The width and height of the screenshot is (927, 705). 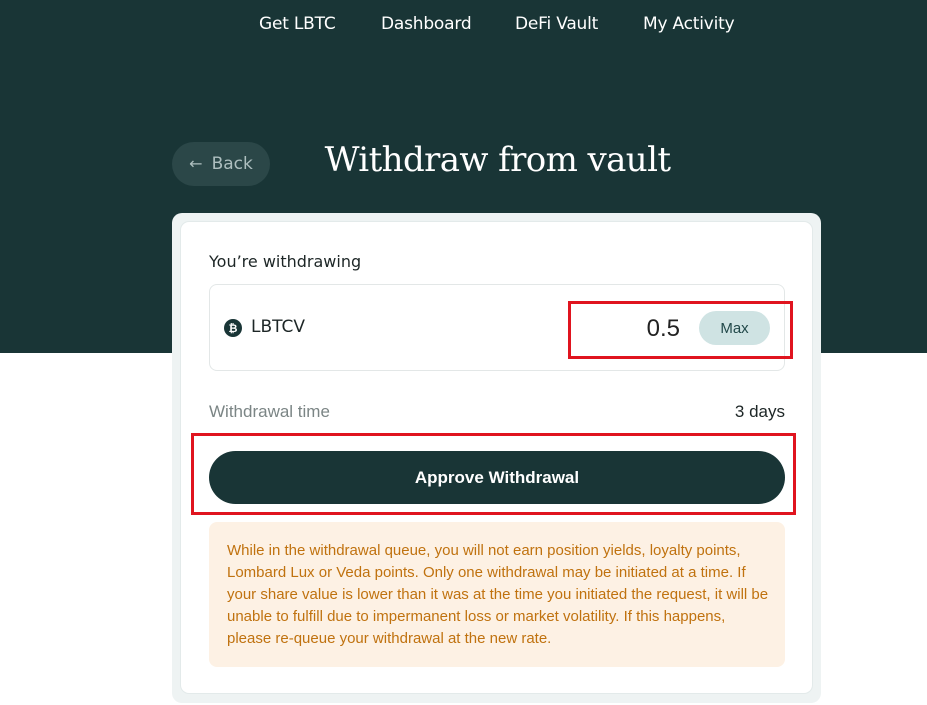 I want to click on amount-highlight-box, so click(x=680, y=330).